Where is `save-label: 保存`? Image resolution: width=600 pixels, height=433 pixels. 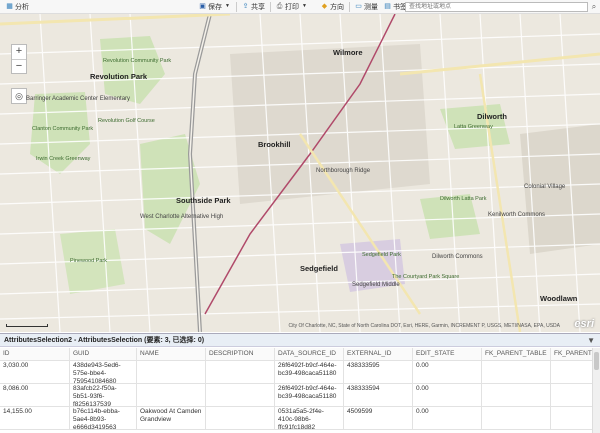 save-label: 保存 is located at coordinates (215, 7).